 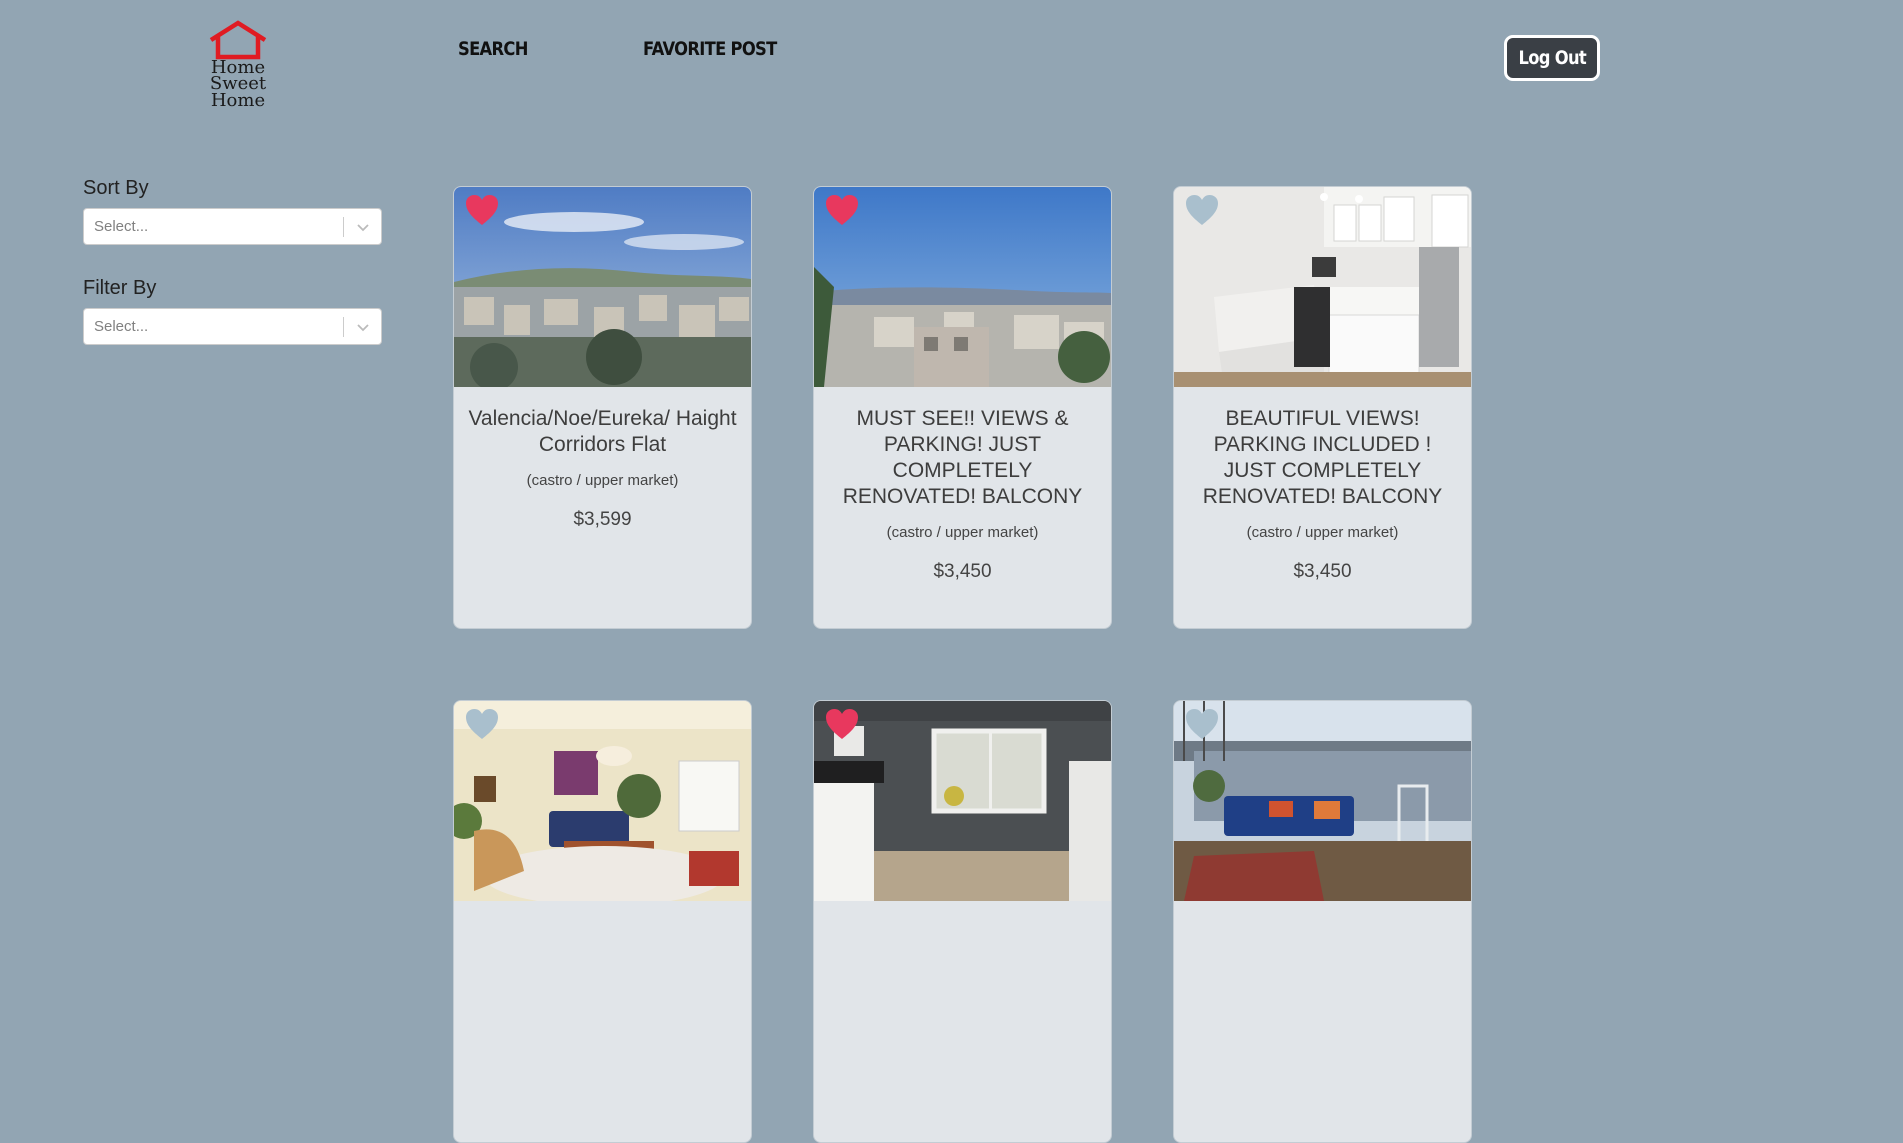 What do you see at coordinates (710, 49) in the screenshot?
I see `nav-favorite-post-link: FAVORITE POST` at bounding box center [710, 49].